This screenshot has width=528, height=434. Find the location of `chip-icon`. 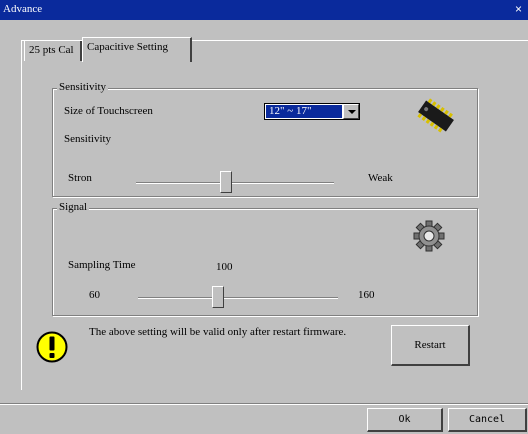

chip-icon is located at coordinates (435, 115).